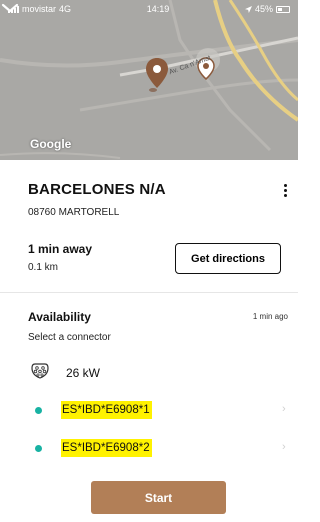 This screenshot has height=522, width=320. I want to click on place-address: 08760 MARTORELL, so click(74, 212).